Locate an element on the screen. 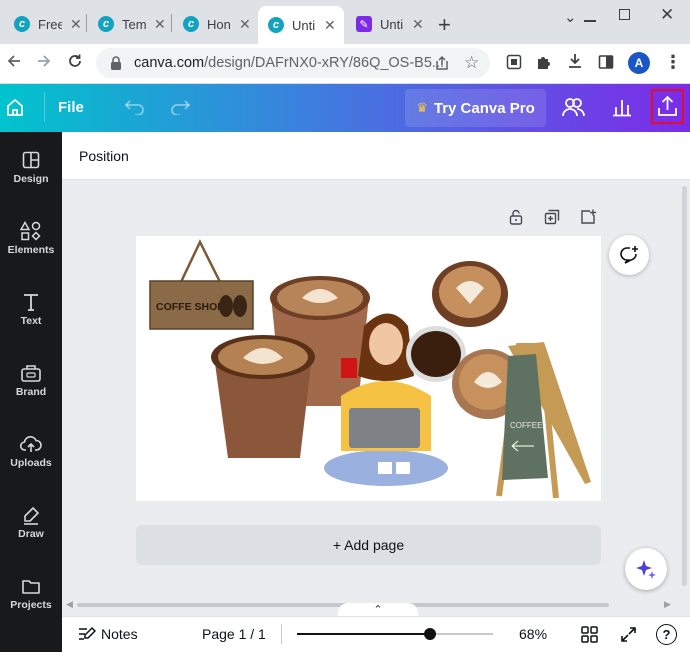  browser-tab-1: c Free ✕ is located at coordinates (44, 24).